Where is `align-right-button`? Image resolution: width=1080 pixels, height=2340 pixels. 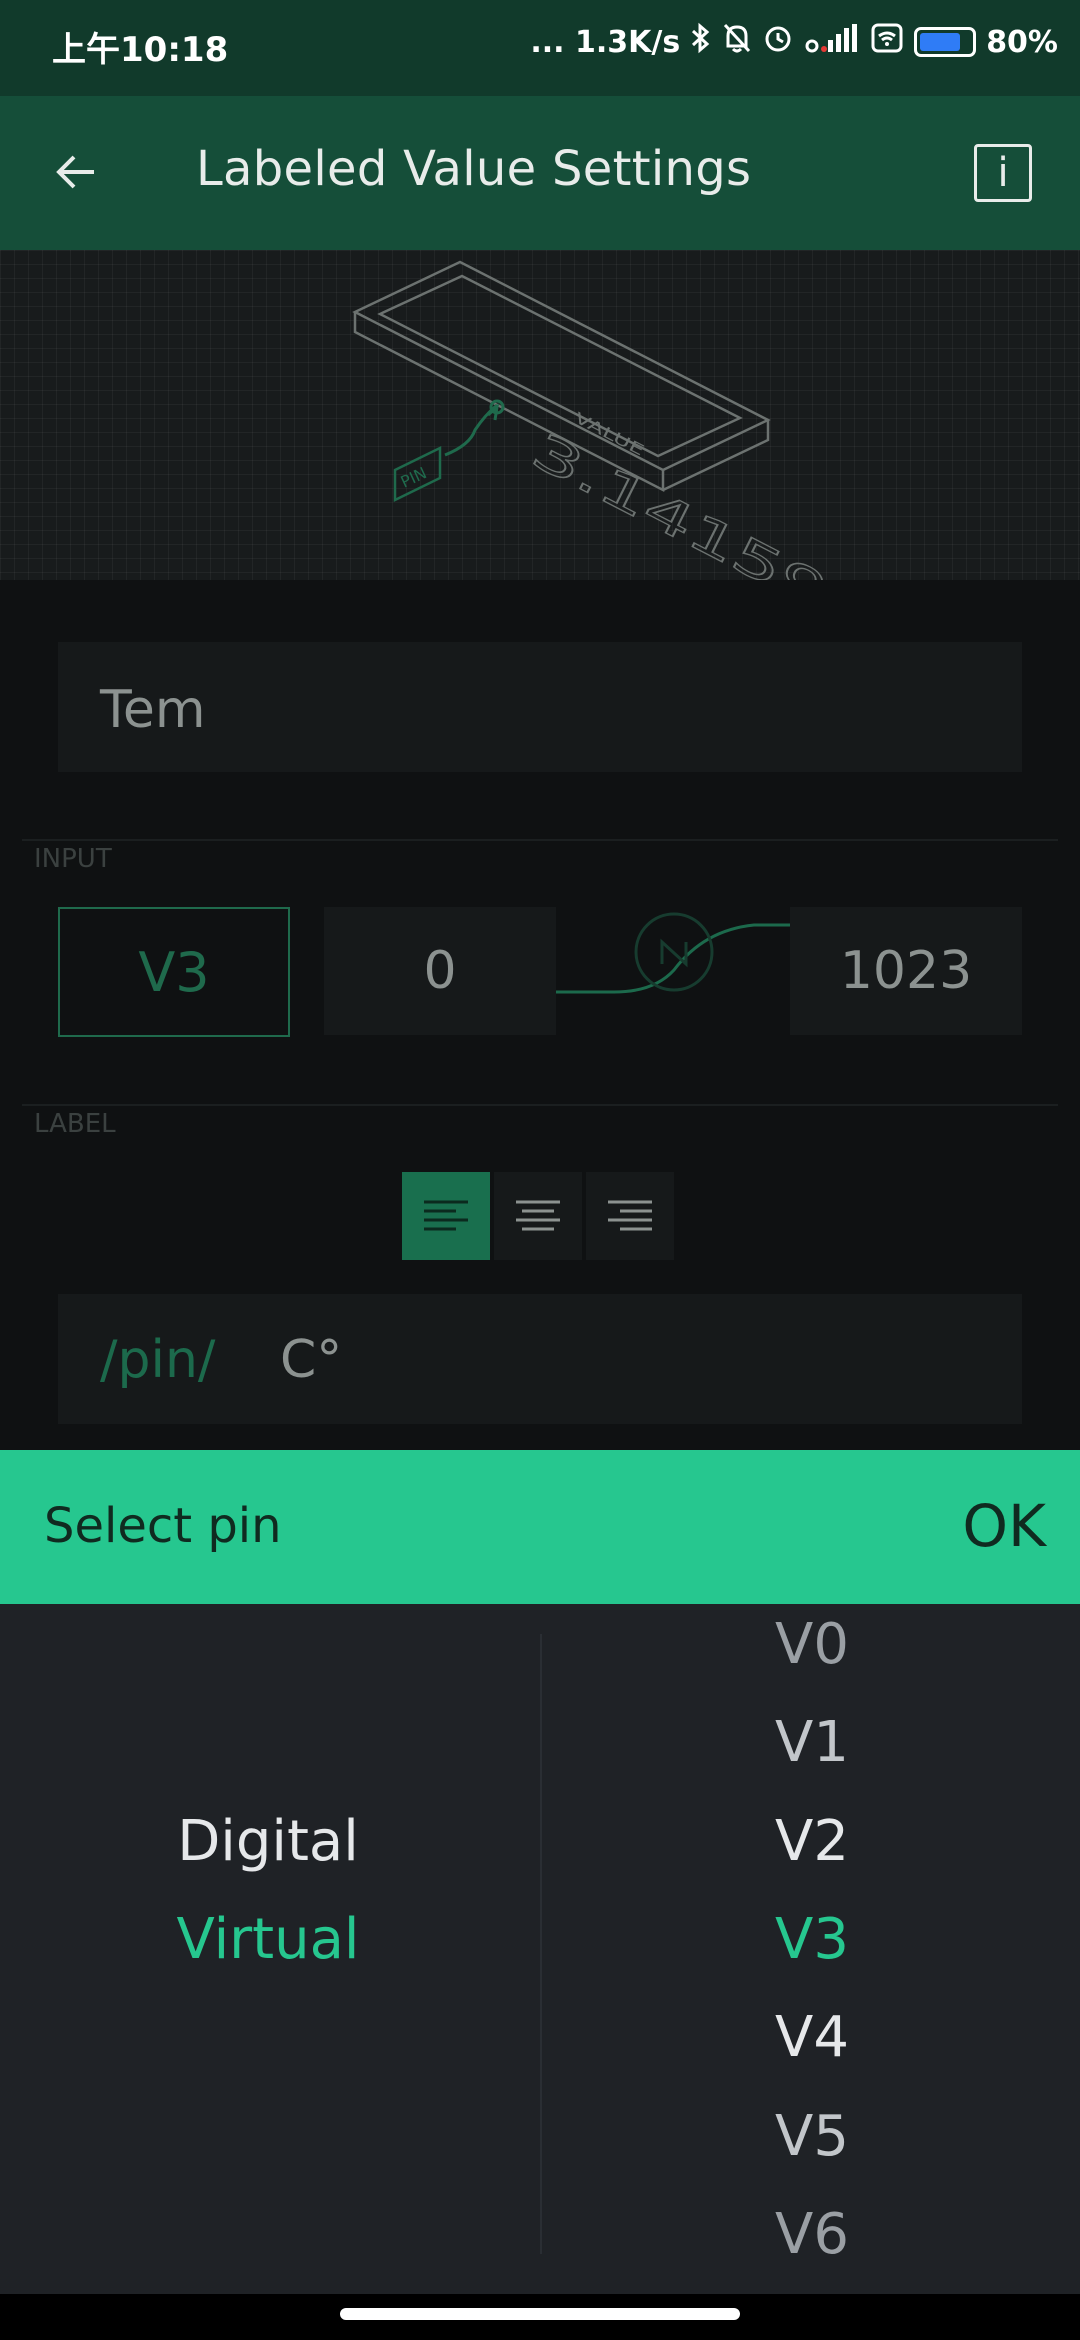 align-right-button is located at coordinates (630, 1216).